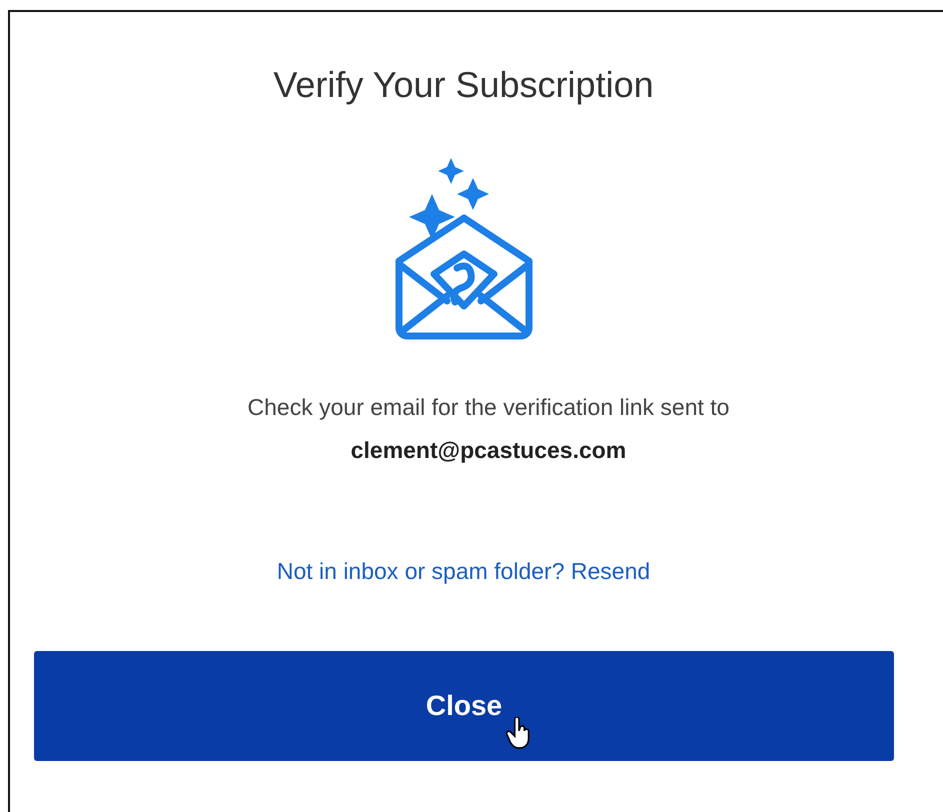 The width and height of the screenshot is (943, 812). I want to click on resend-link: Not in inbox or spam folder? Resend, so click(463, 571).